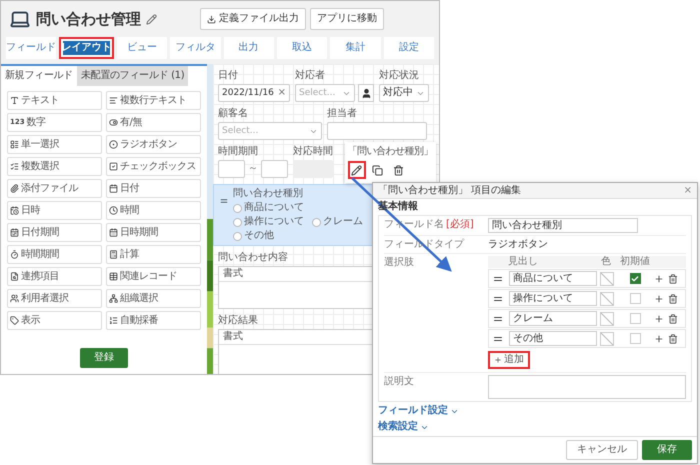  I want to click on field-type-button: テキスト, so click(54, 100).